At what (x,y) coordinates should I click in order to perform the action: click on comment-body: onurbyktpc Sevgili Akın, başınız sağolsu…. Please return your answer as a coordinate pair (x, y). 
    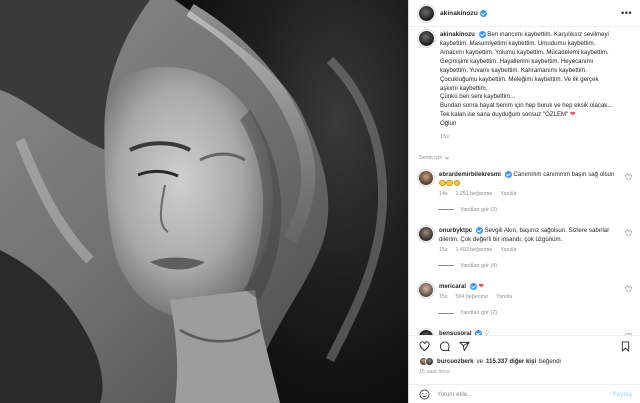
    Looking at the image, I should click on (535, 240).